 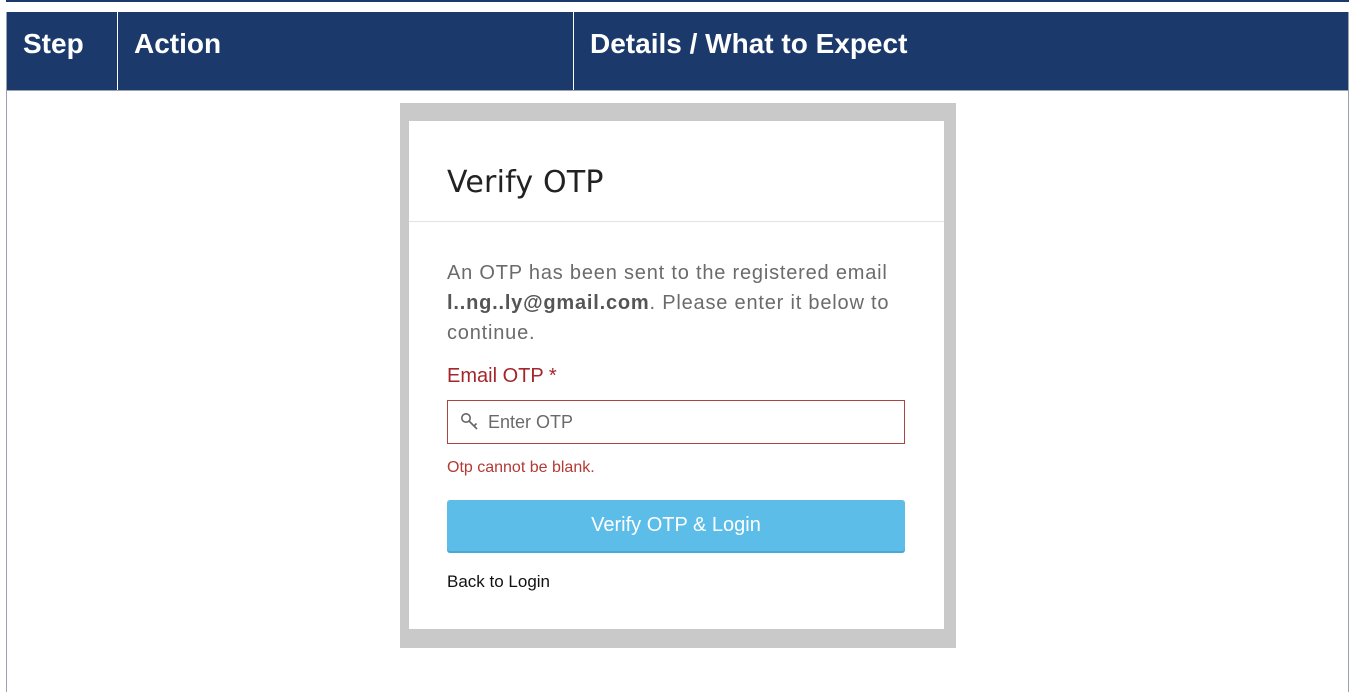 I want to click on card-divider, so click(x=676, y=221).